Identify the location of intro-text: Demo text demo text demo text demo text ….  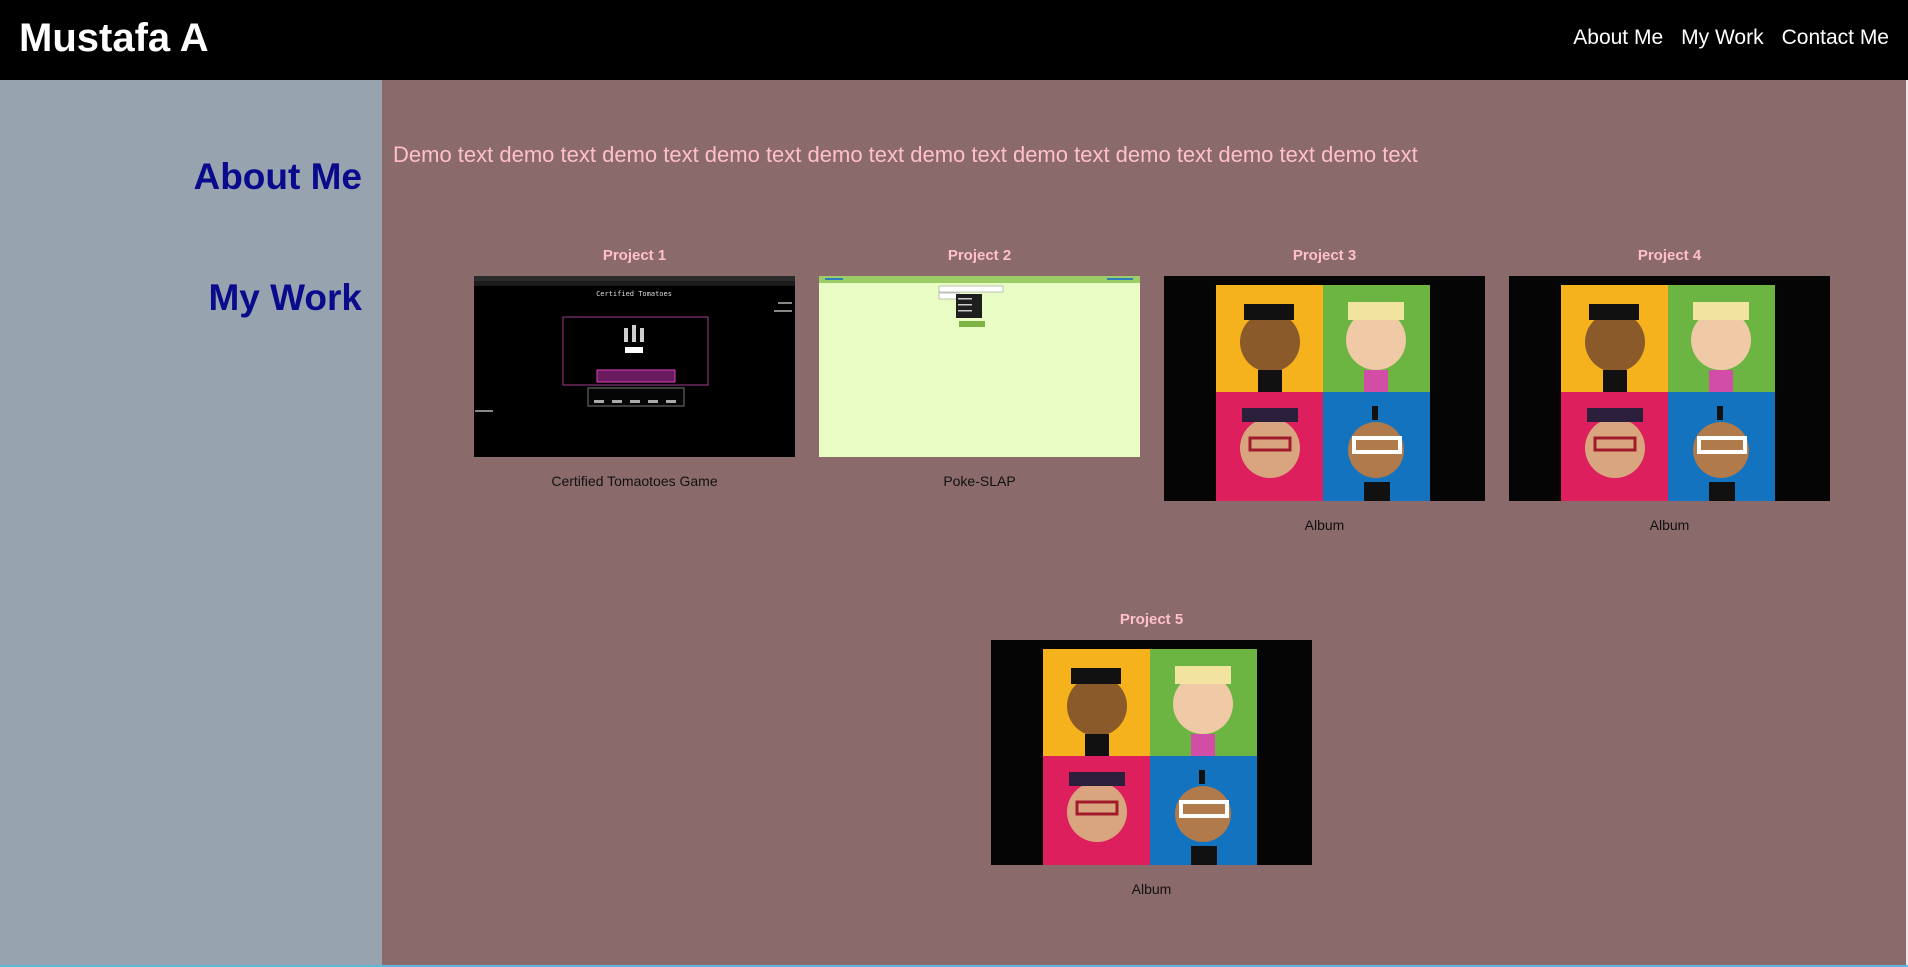
(905, 154).